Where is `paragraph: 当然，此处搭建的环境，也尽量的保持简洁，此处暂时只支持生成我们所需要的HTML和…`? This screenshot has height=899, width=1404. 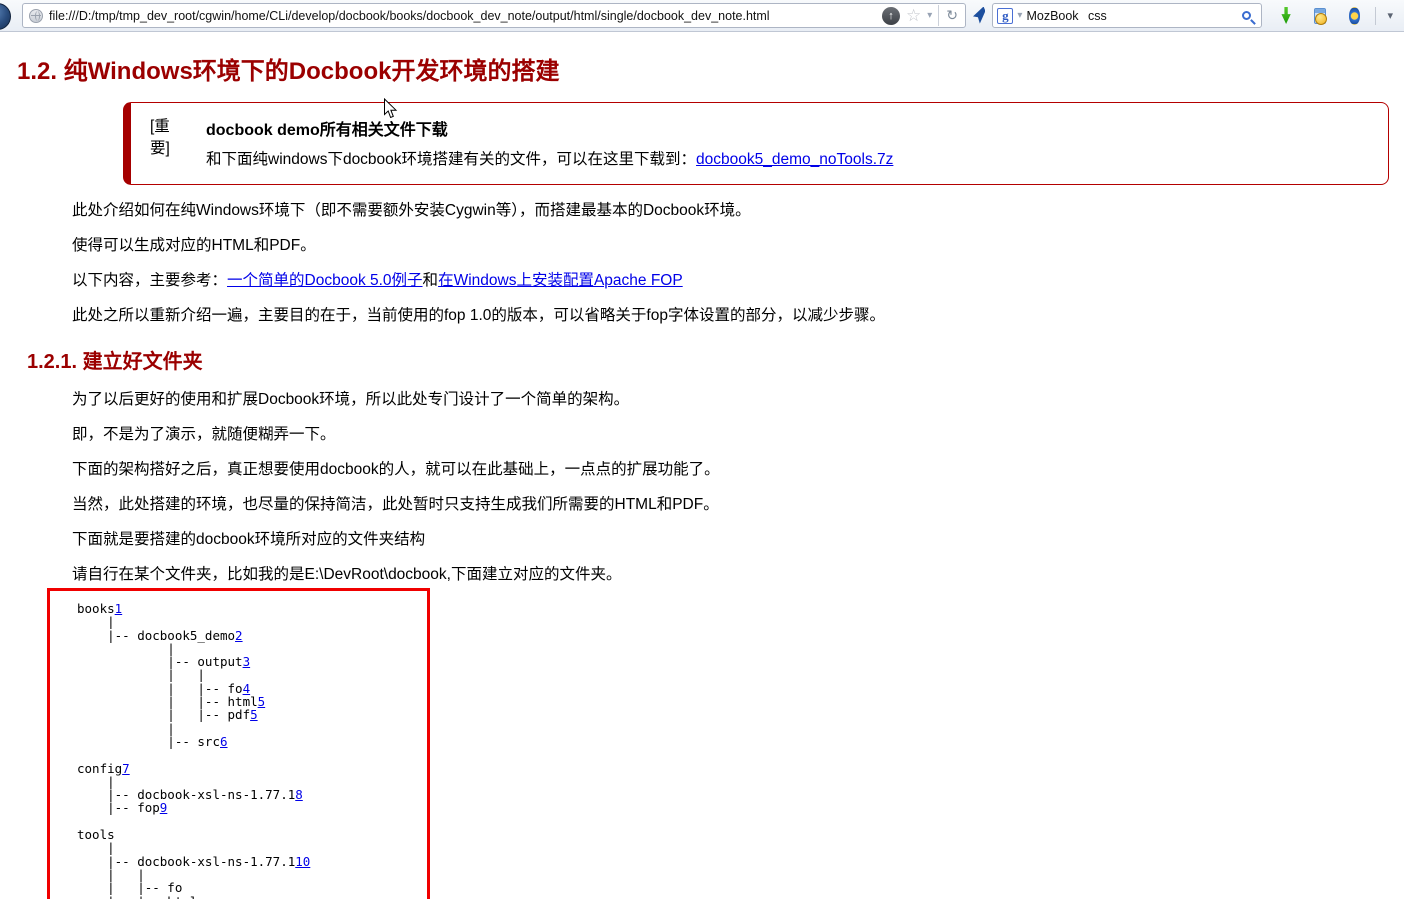
paragraph: 当然，此处搭建的环境，也尽量的保持简洁，此处暂时只支持生成我们所需要的HTML和… is located at coordinates (395, 504).